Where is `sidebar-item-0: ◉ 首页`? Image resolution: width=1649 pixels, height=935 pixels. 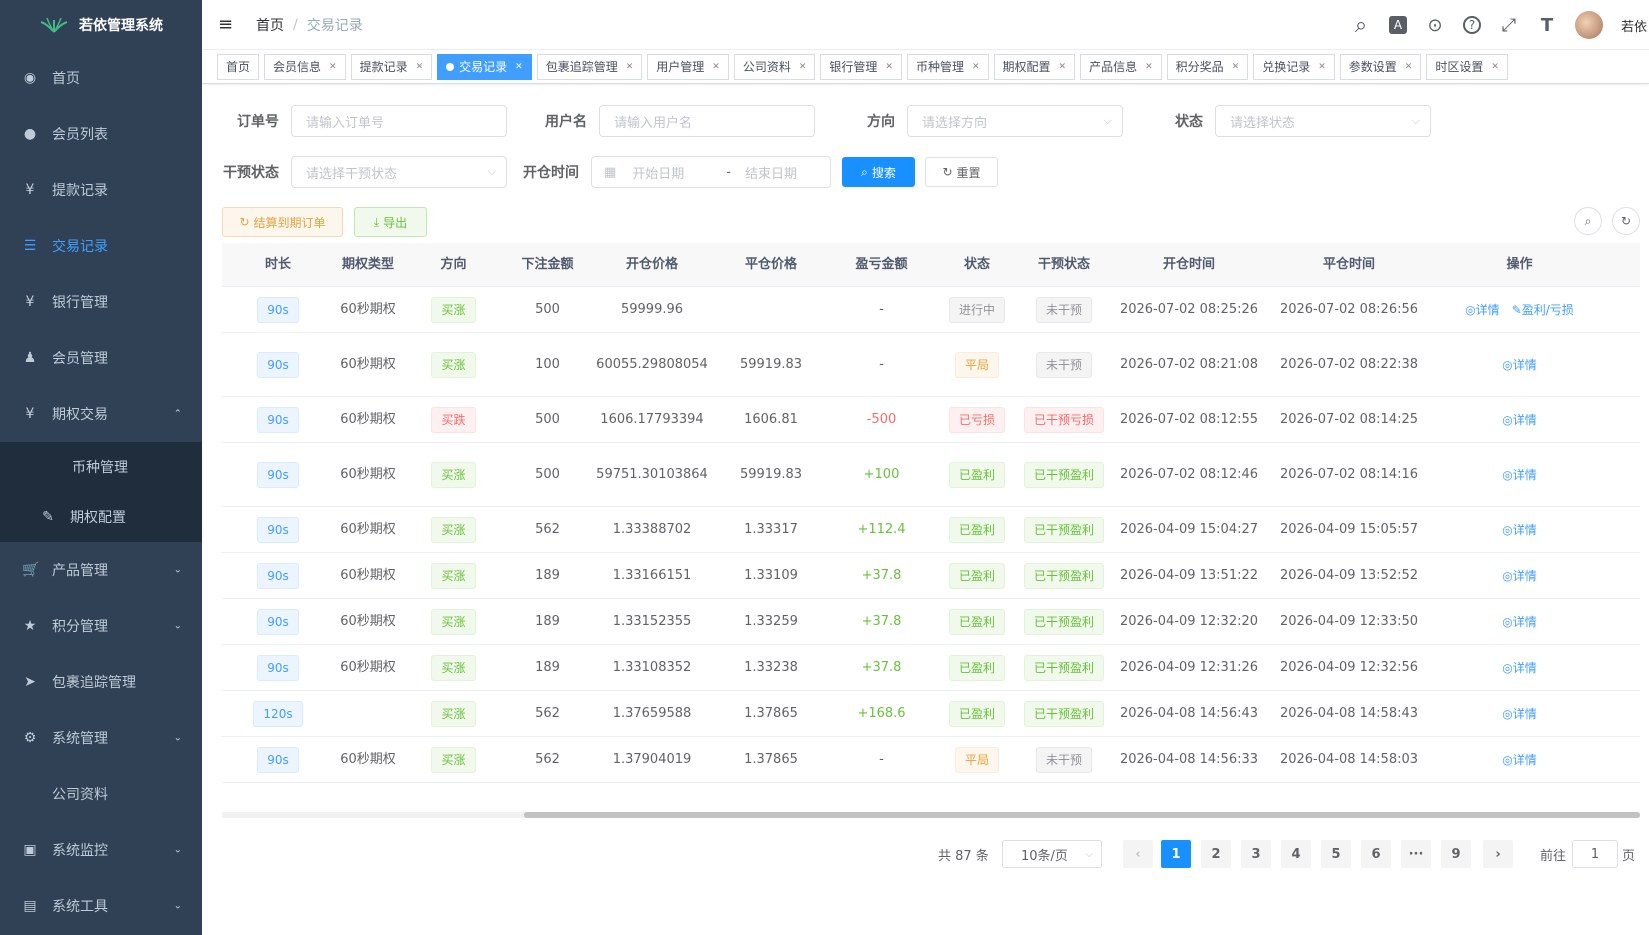
sidebar-item-0: ◉ 首页 is located at coordinates (101, 78).